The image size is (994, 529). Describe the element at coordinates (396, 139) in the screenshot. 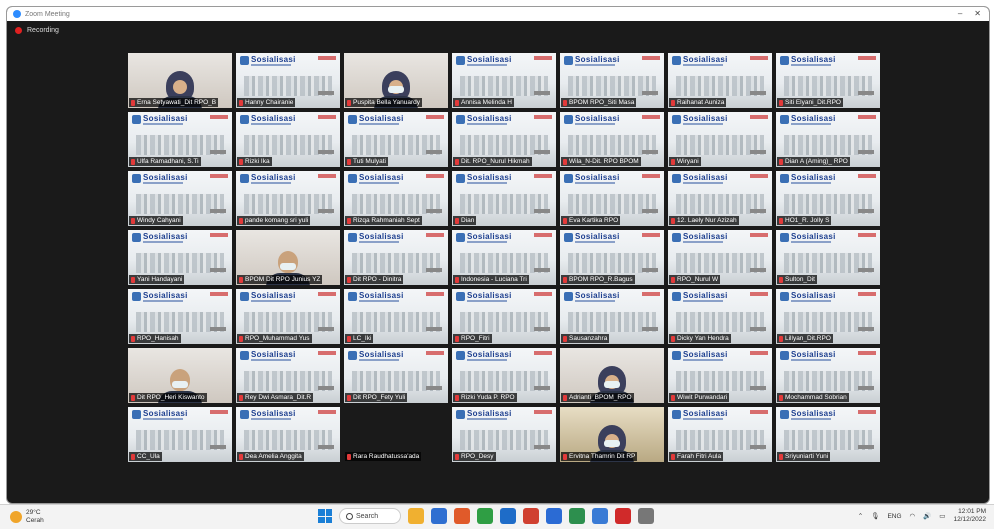

I see `participant-tile: Sosialisasi Tuti Mulyati` at that location.